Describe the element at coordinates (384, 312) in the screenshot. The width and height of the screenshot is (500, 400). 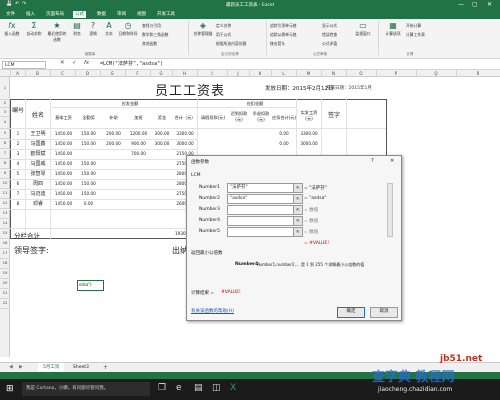
I see `cancel-button: 取消` at that location.